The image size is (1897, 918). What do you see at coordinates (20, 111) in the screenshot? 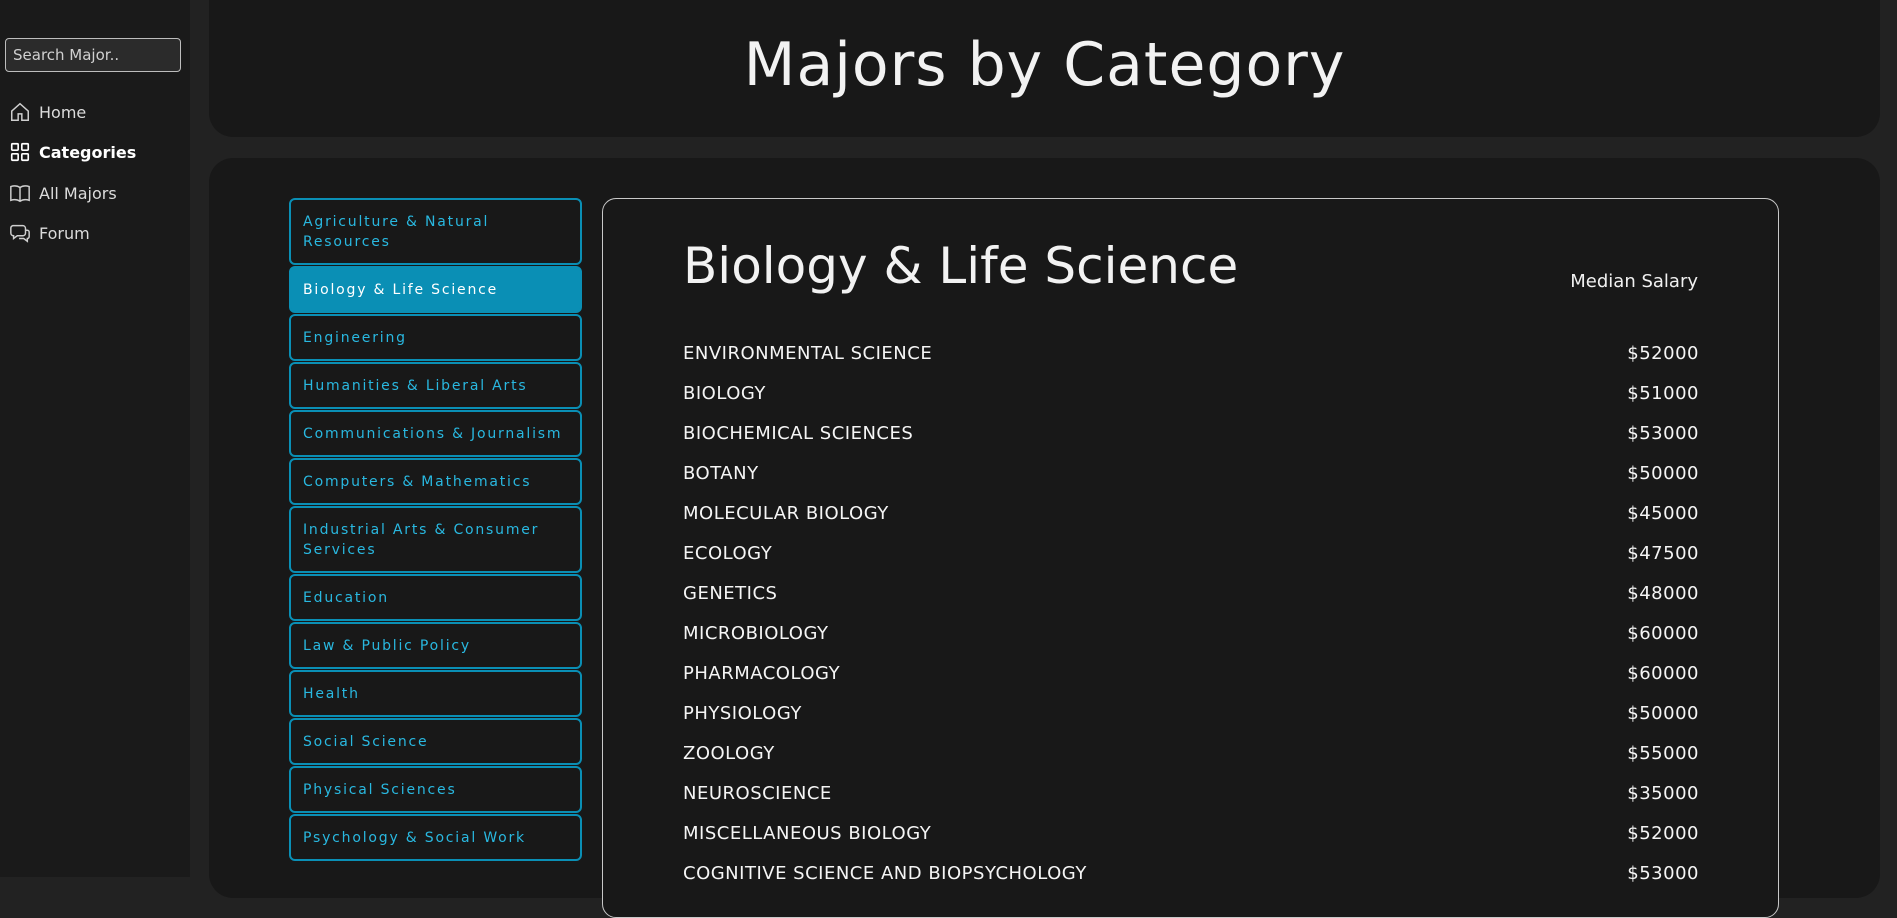
I see `home-icon` at bounding box center [20, 111].